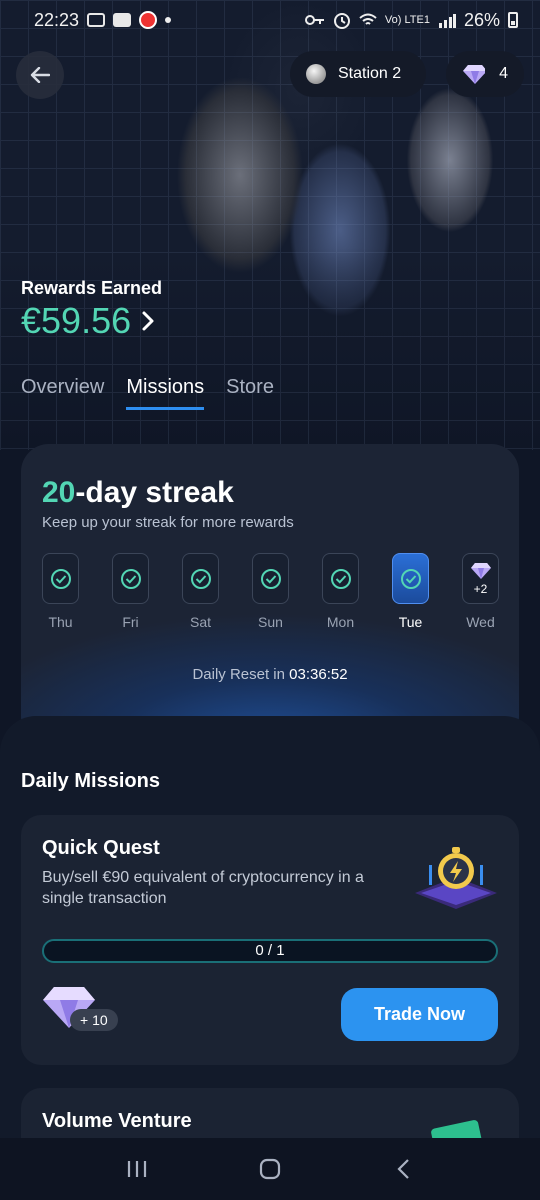  What do you see at coordinates (480, 588) in the screenshot?
I see `day-reward-amount: +2` at bounding box center [480, 588].